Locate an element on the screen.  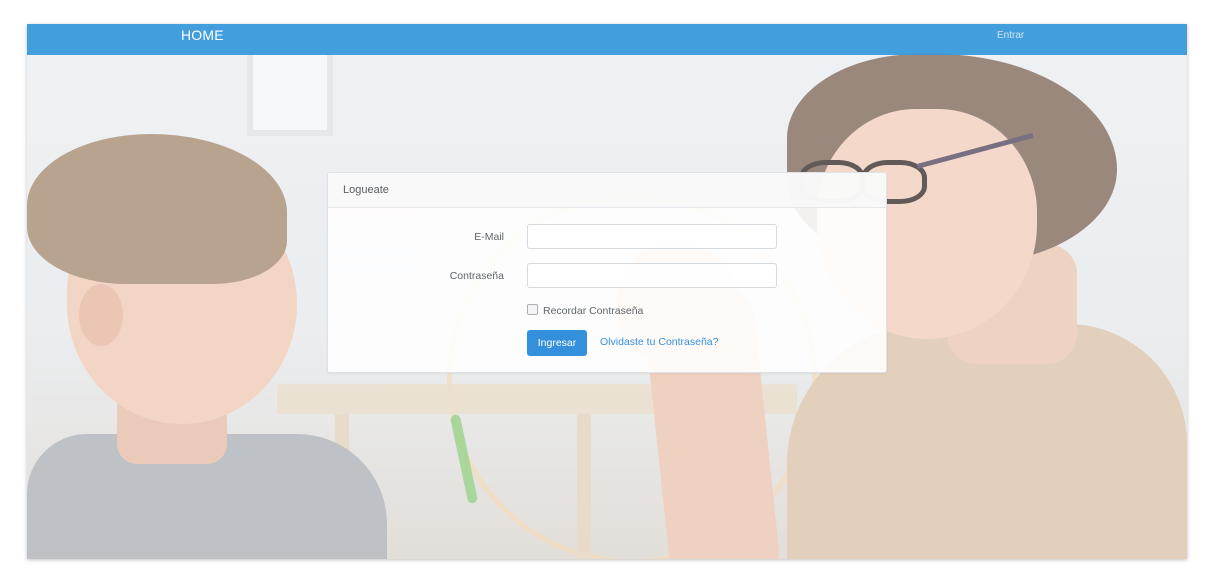
password-field is located at coordinates (652, 275).